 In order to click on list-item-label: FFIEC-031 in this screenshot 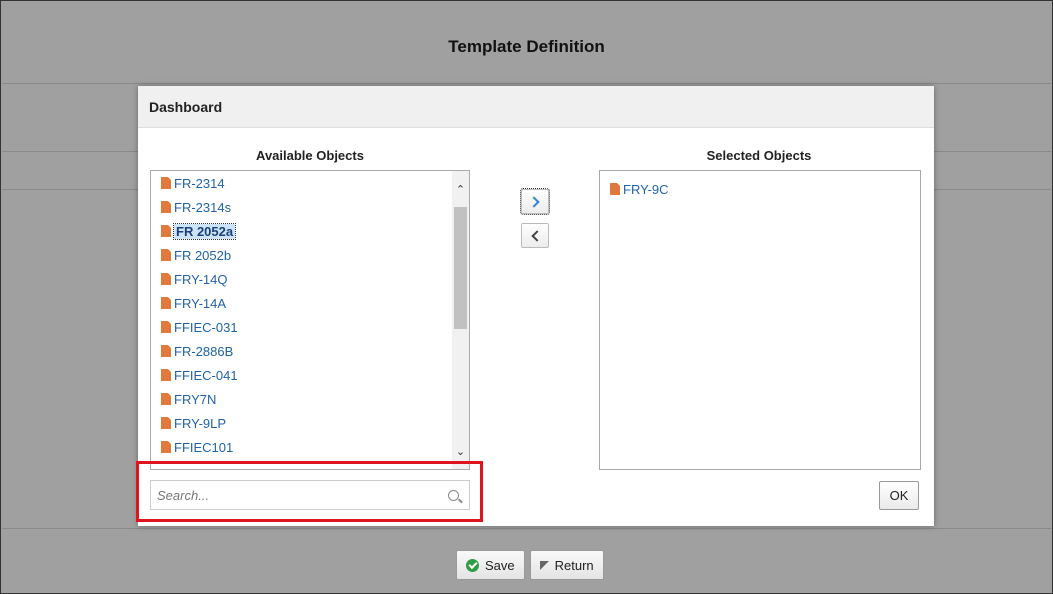, I will do `click(206, 327)`.